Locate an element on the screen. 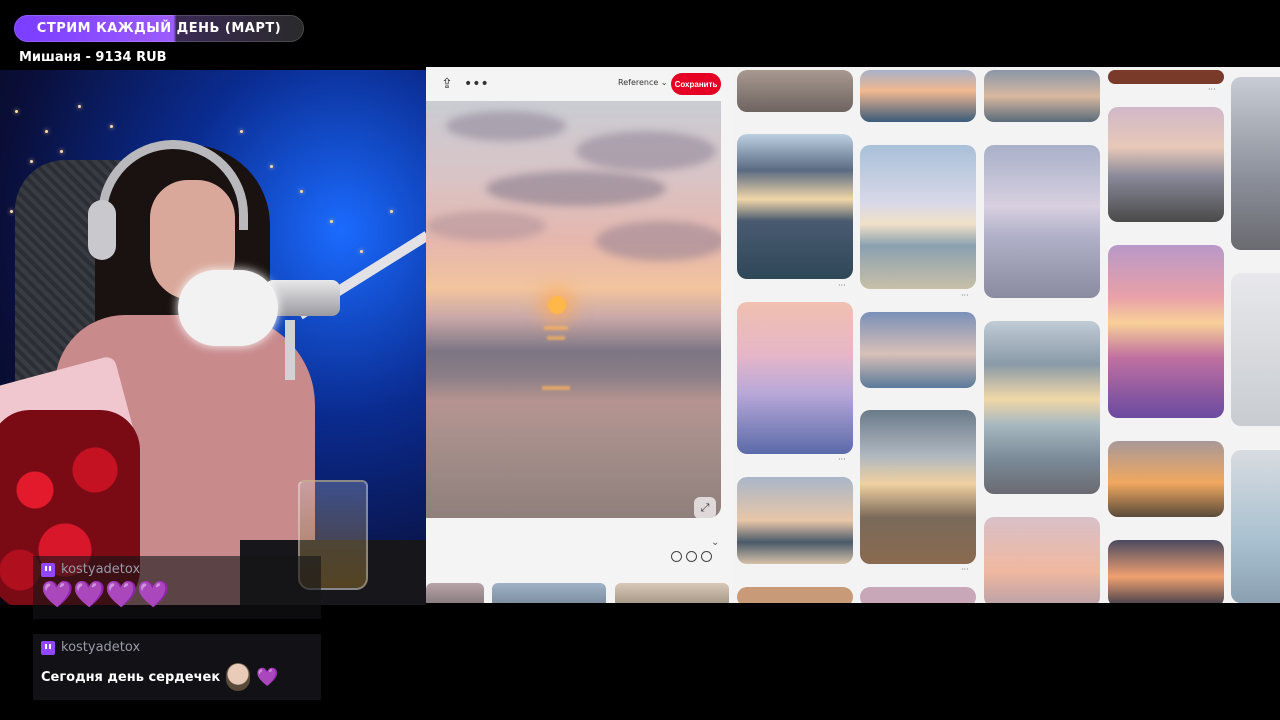  face-emote-icon is located at coordinates (238, 677).